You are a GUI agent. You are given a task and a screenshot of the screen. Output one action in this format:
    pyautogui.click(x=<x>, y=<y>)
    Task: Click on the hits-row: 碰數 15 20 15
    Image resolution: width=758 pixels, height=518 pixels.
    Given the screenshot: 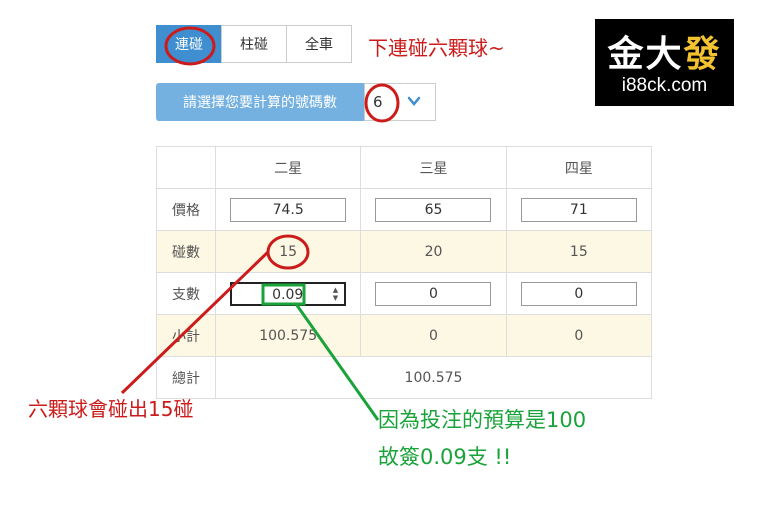 What is the action you would take?
    pyautogui.click(x=404, y=251)
    